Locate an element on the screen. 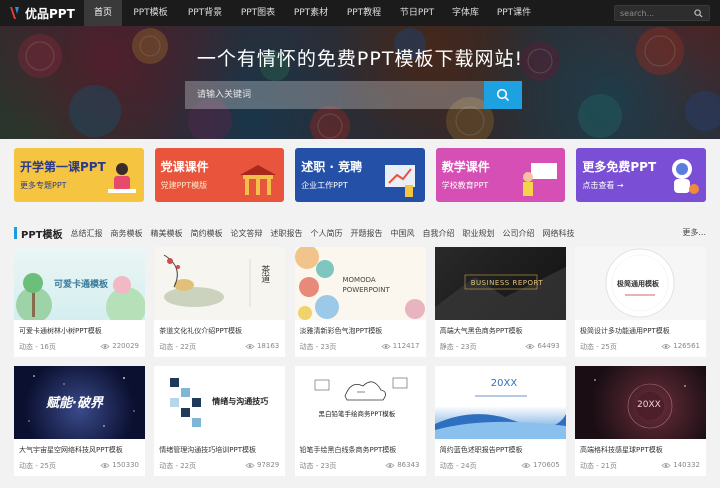  nav-search-input is located at coordinates (653, 13).